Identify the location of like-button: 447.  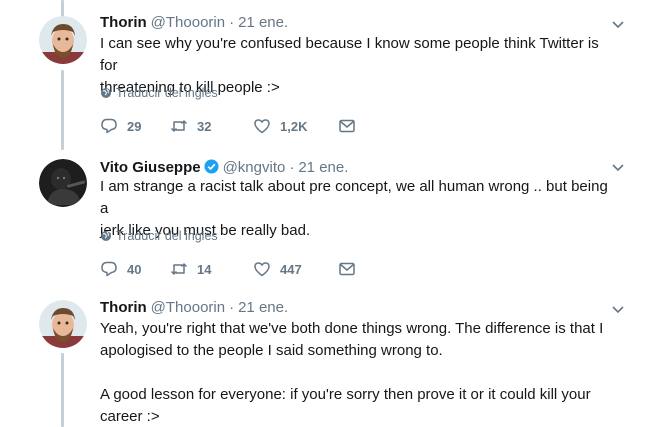
(295, 269).